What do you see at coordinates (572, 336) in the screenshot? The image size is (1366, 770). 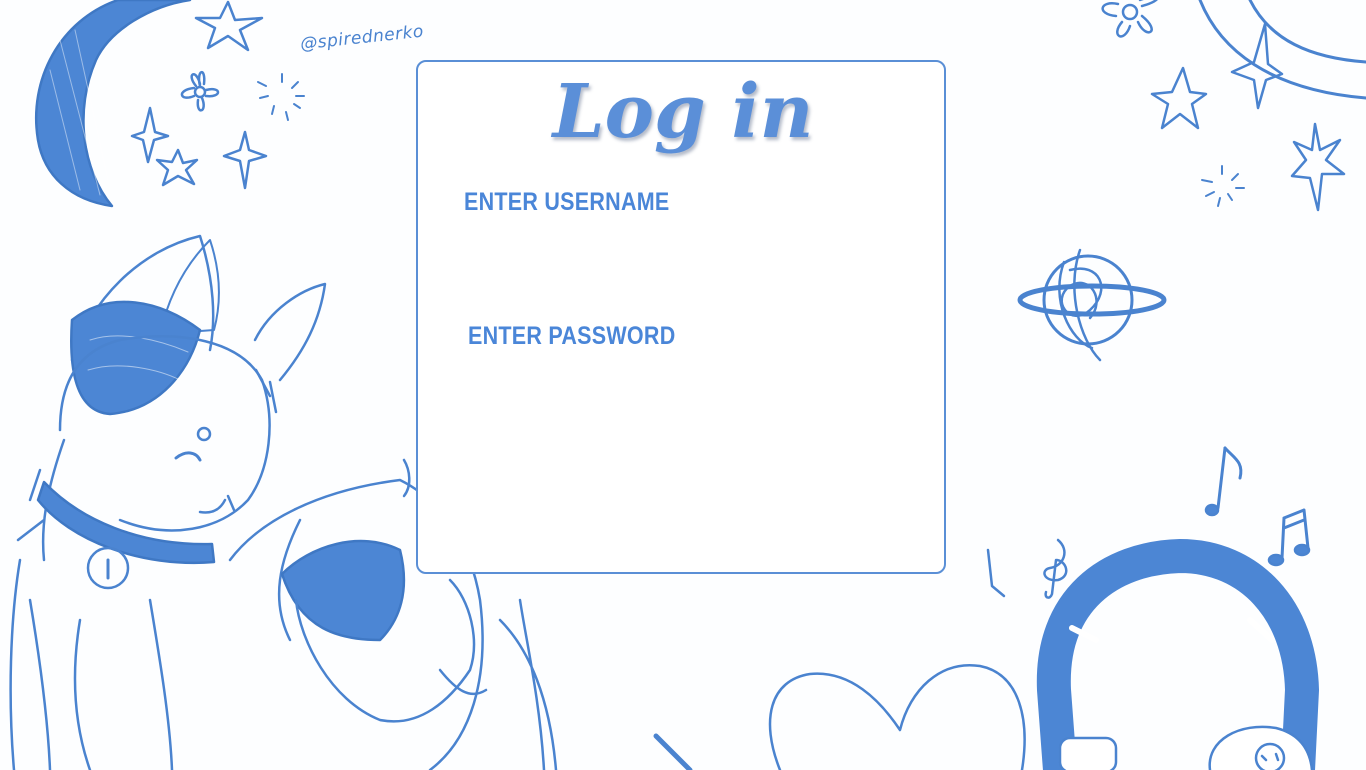 I see `password-label: ENTER PASSWORD` at bounding box center [572, 336].